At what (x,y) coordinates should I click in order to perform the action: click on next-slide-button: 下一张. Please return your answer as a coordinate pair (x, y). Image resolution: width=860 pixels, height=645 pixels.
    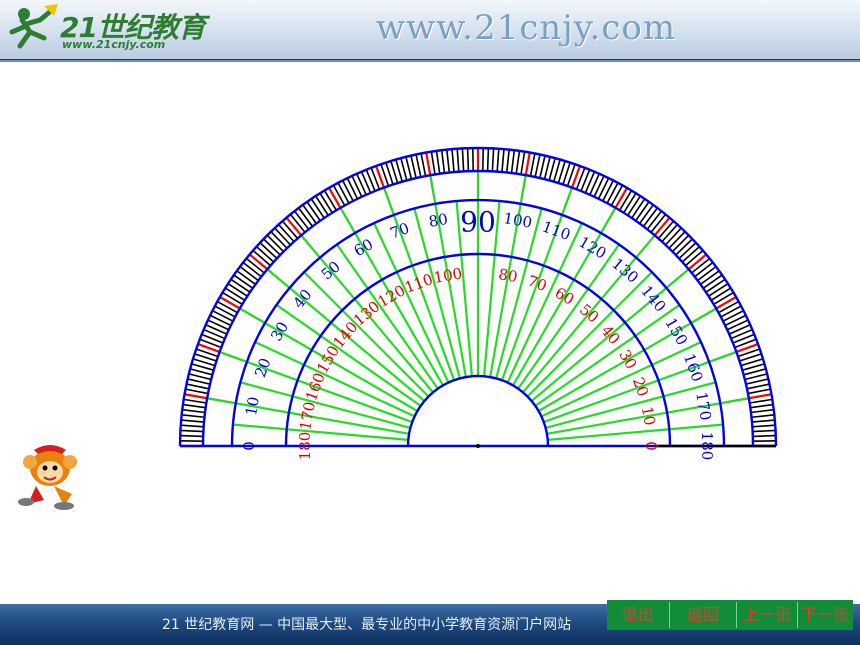
    Looking at the image, I should click on (825, 615).